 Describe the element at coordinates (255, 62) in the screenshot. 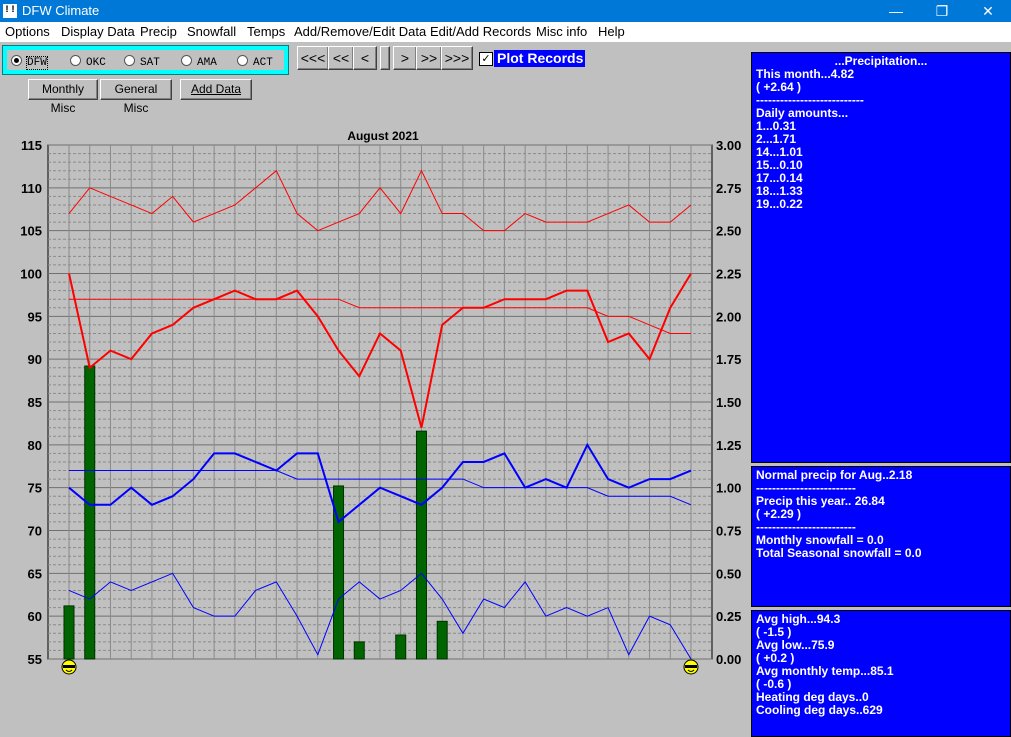

I see `station-radio-act: ACT` at that location.